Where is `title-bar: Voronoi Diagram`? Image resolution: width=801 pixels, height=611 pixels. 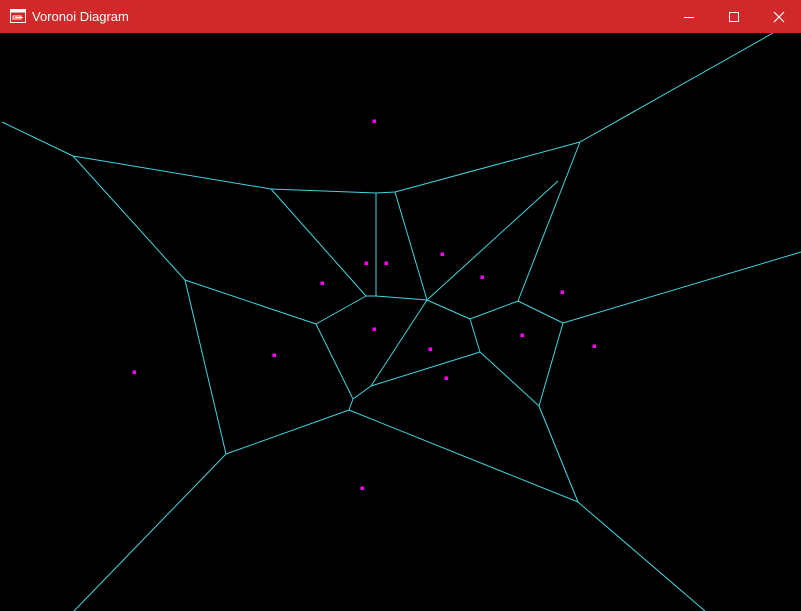
title-bar: Voronoi Diagram is located at coordinates (400, 16).